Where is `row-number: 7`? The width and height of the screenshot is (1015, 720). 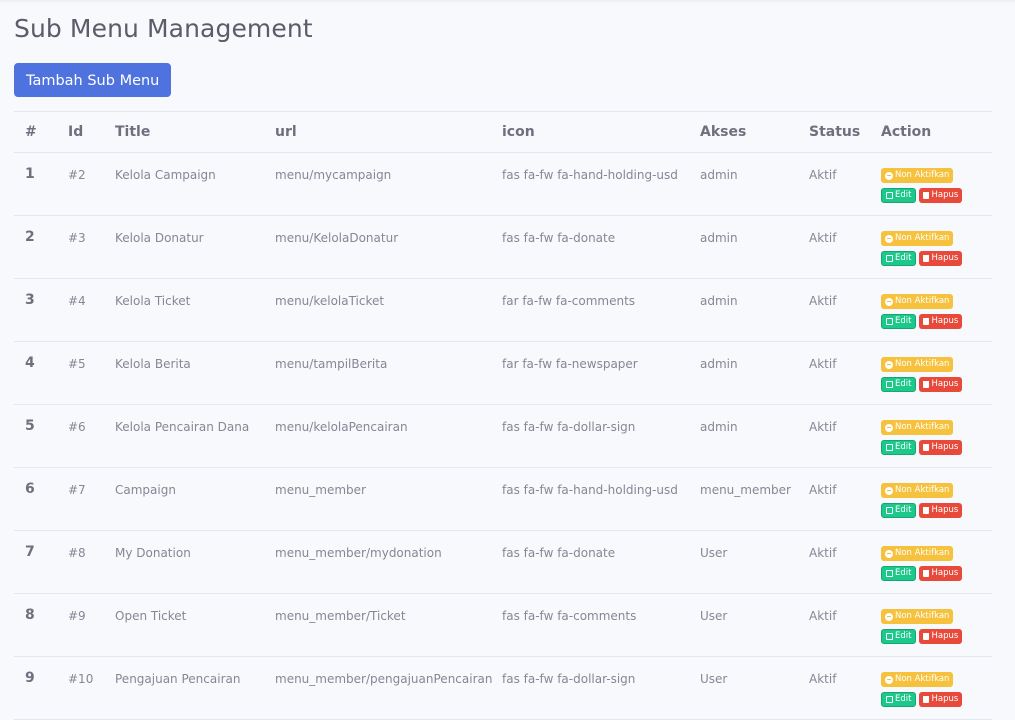
row-number: 7 is located at coordinates (41, 562).